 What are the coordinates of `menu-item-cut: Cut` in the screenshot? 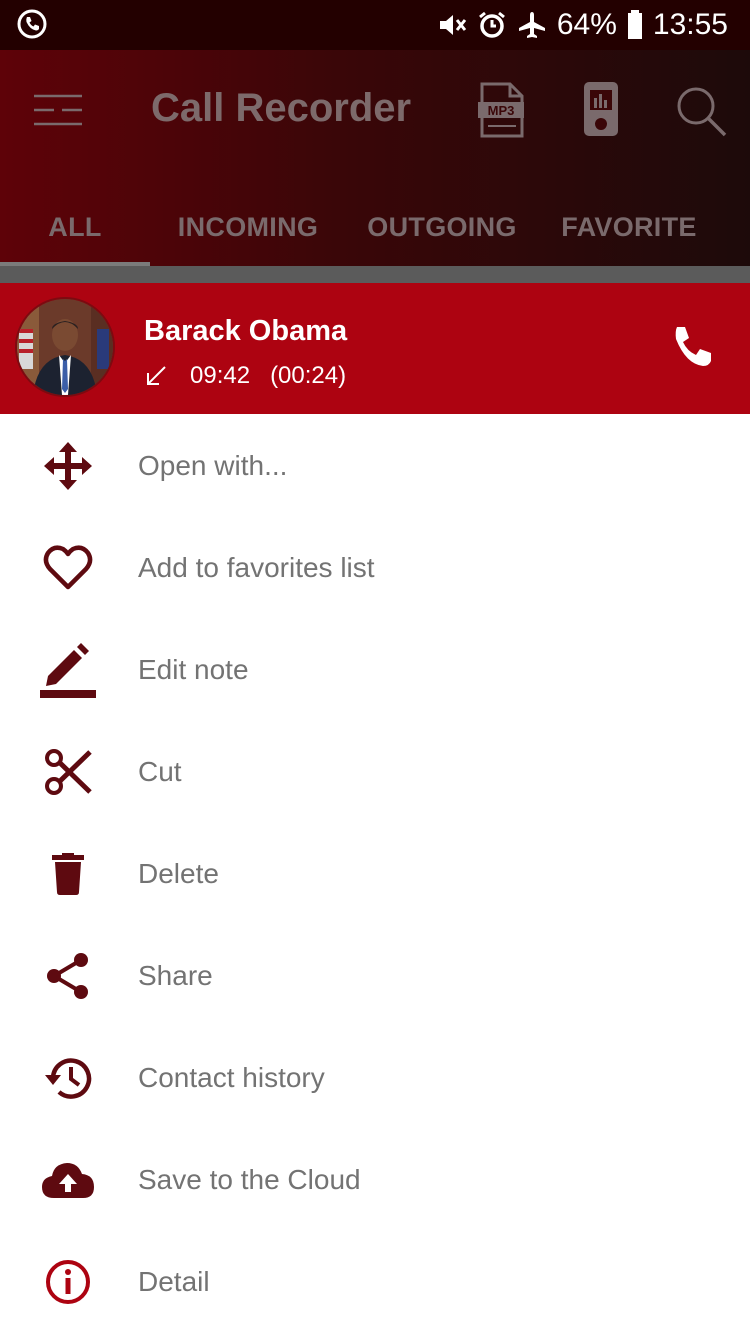 It's located at (375, 772).